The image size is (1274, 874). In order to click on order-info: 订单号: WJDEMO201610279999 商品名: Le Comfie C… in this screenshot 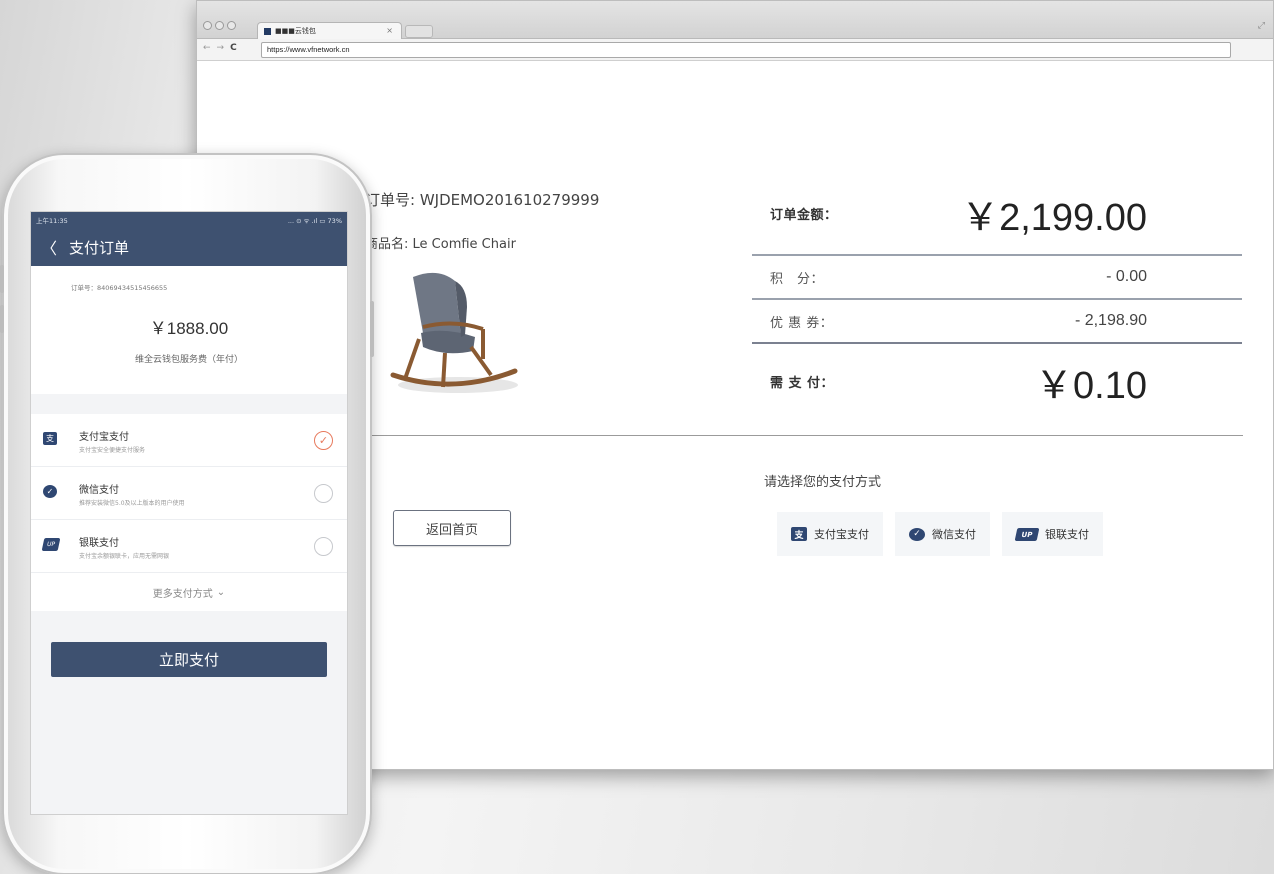, I will do `click(482, 220)`.